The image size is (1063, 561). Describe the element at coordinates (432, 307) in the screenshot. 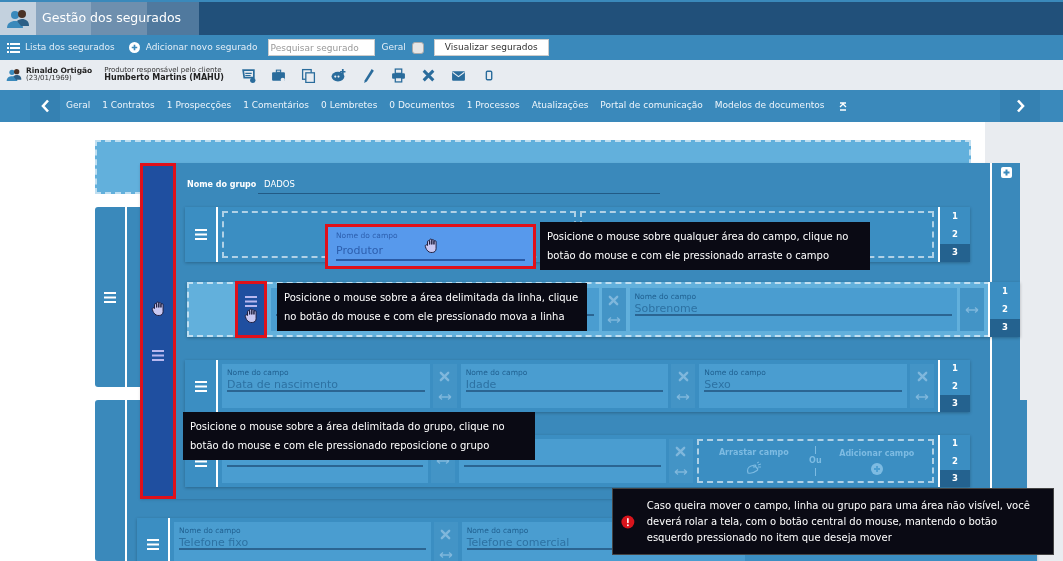

I see `tooltip: Posicione o mouse sobre a área delimitada da linha, clique no botão do mouse e com ele pressionado mova a linha` at that location.